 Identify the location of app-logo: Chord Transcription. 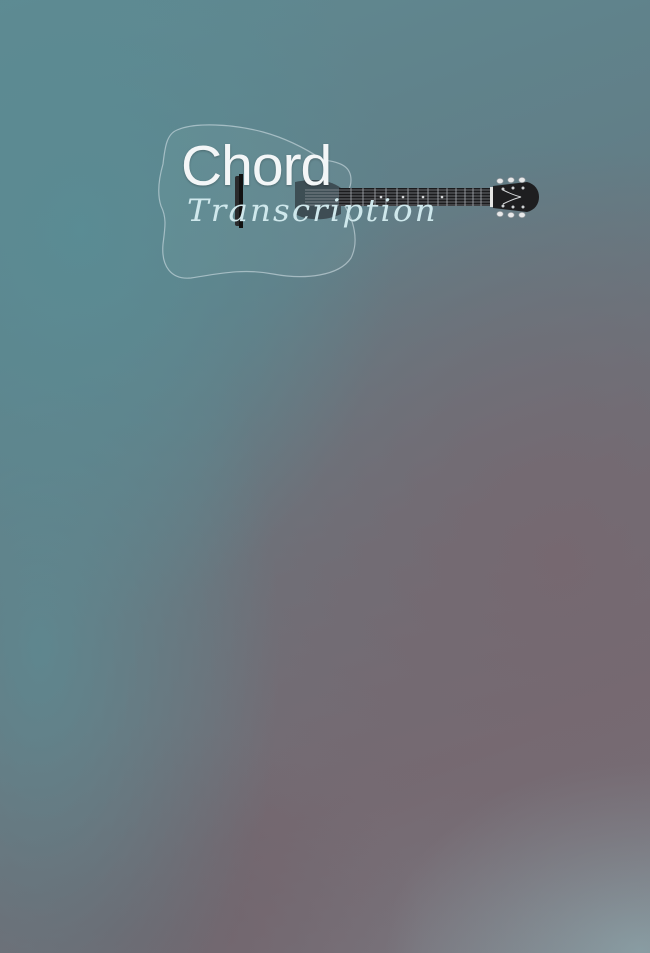
(350, 200).